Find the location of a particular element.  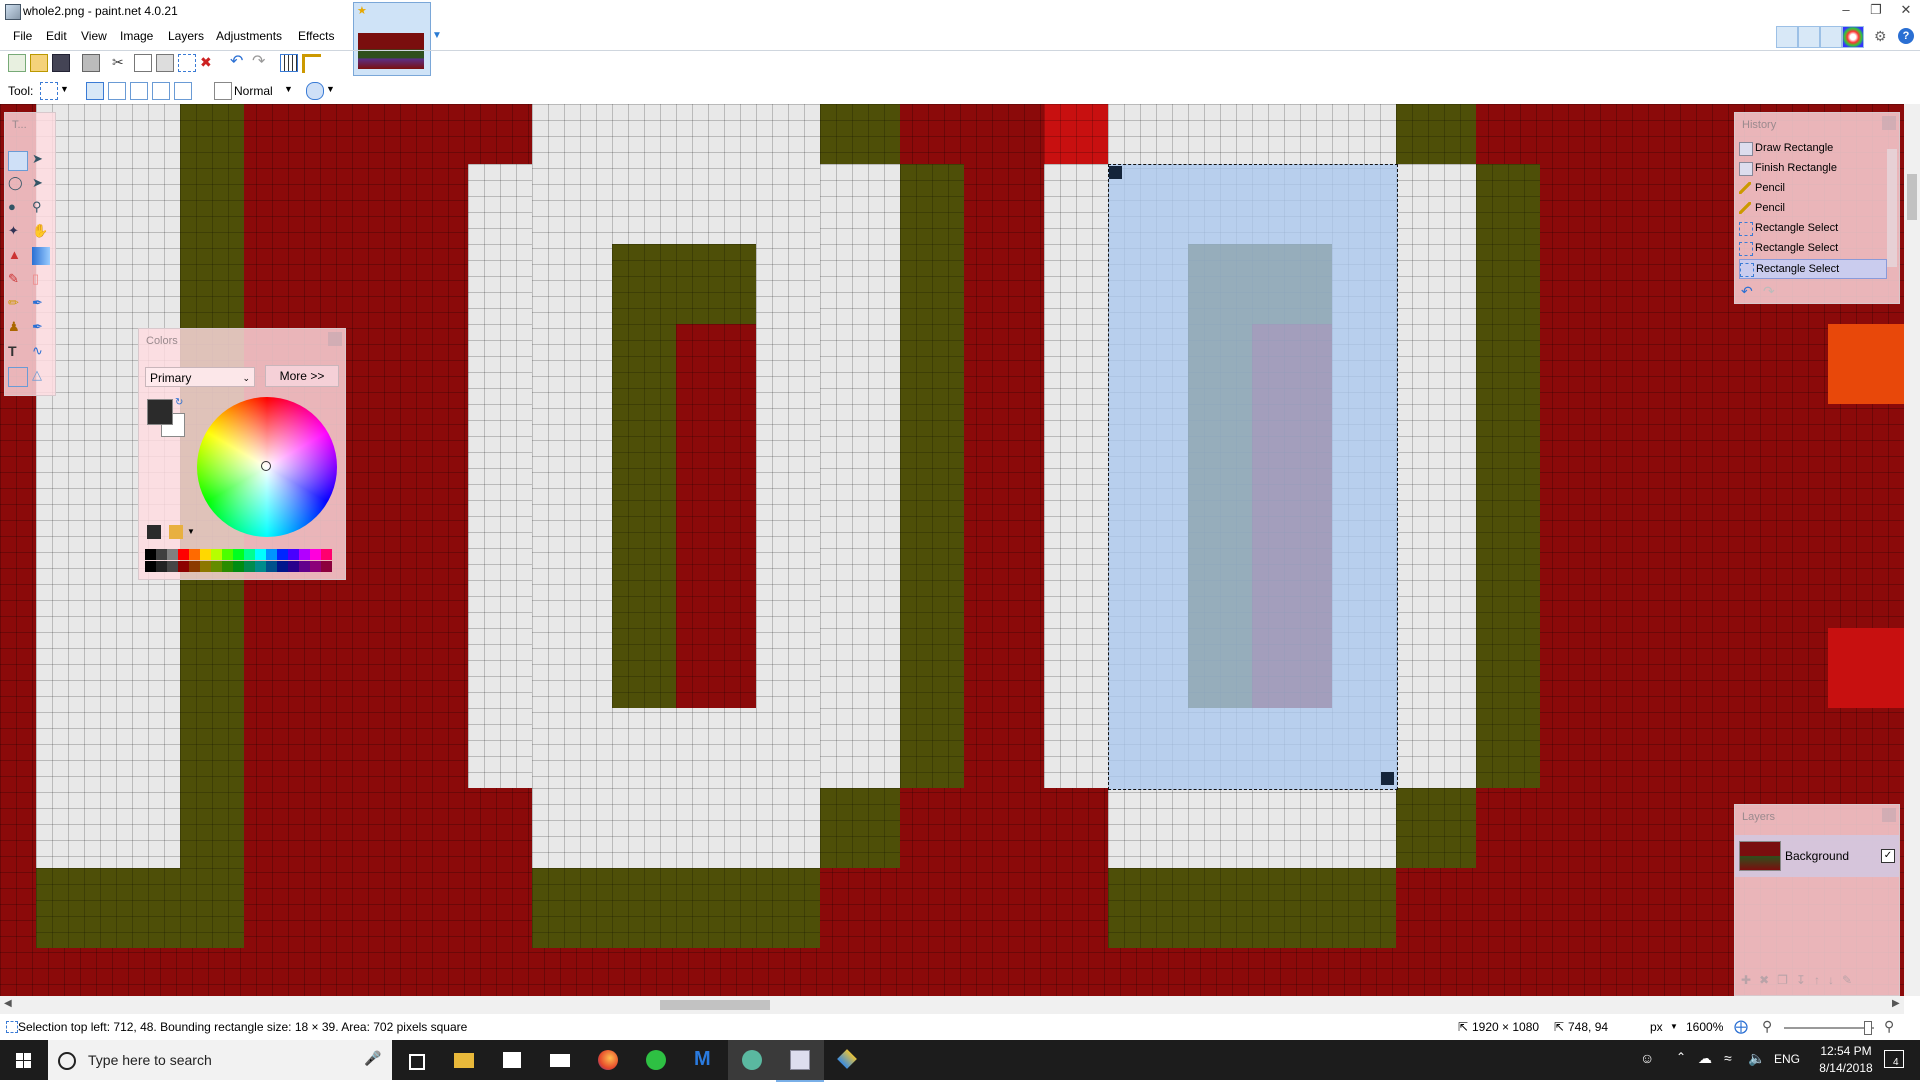

scroll-right-icon: ▶ is located at coordinates (1896, 1003).